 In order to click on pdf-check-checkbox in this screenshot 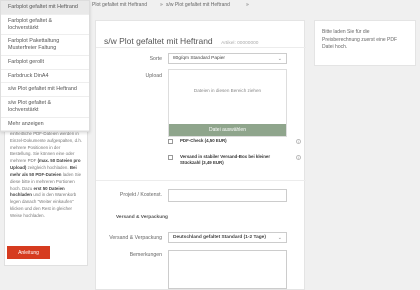, I will do `click(170, 141)`.